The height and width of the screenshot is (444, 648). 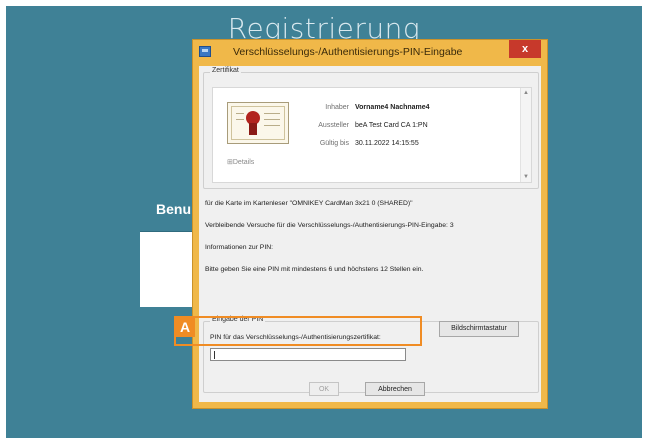 I want to click on certificate-scrollbar: ▲ ▼, so click(x=525, y=135).